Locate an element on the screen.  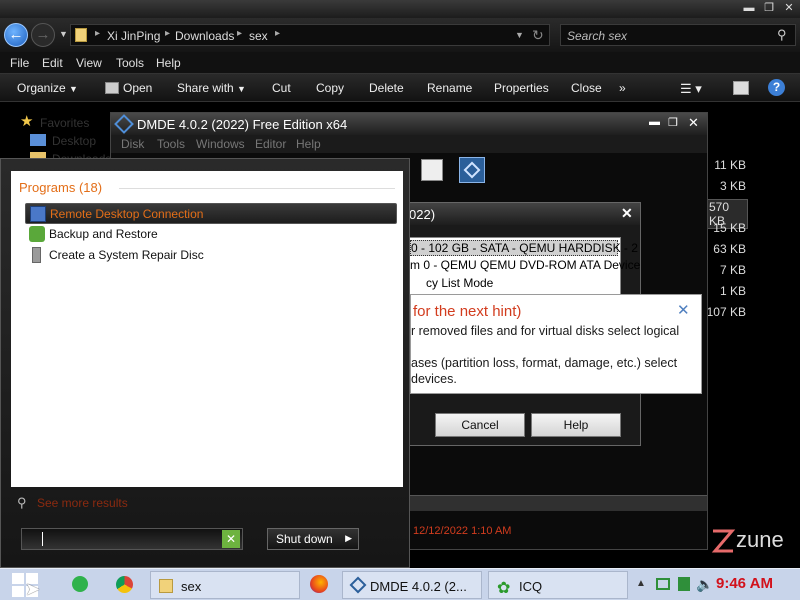
menu-editor: Editor is located at coordinates (270, 144).